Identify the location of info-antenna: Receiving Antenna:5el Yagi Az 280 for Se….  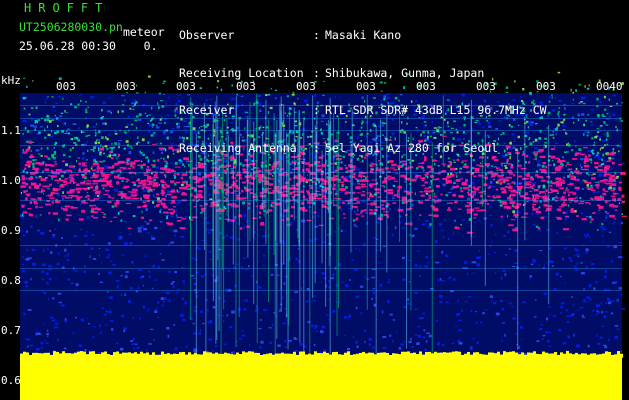
(363, 148).